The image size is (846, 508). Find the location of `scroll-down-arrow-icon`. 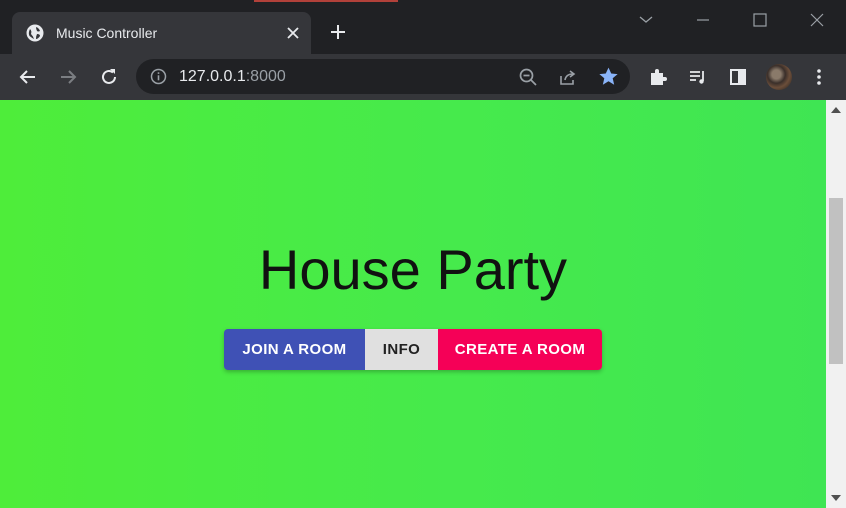

scroll-down-arrow-icon is located at coordinates (836, 498).